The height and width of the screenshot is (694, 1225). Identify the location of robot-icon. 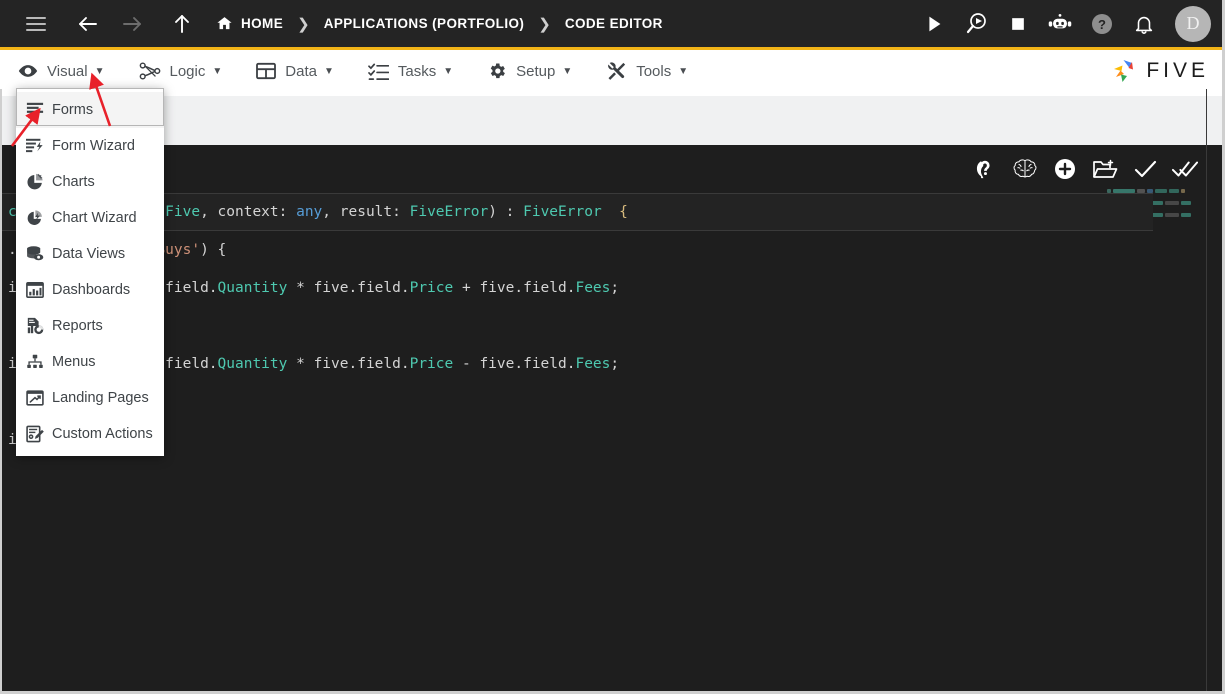
(1060, 24).